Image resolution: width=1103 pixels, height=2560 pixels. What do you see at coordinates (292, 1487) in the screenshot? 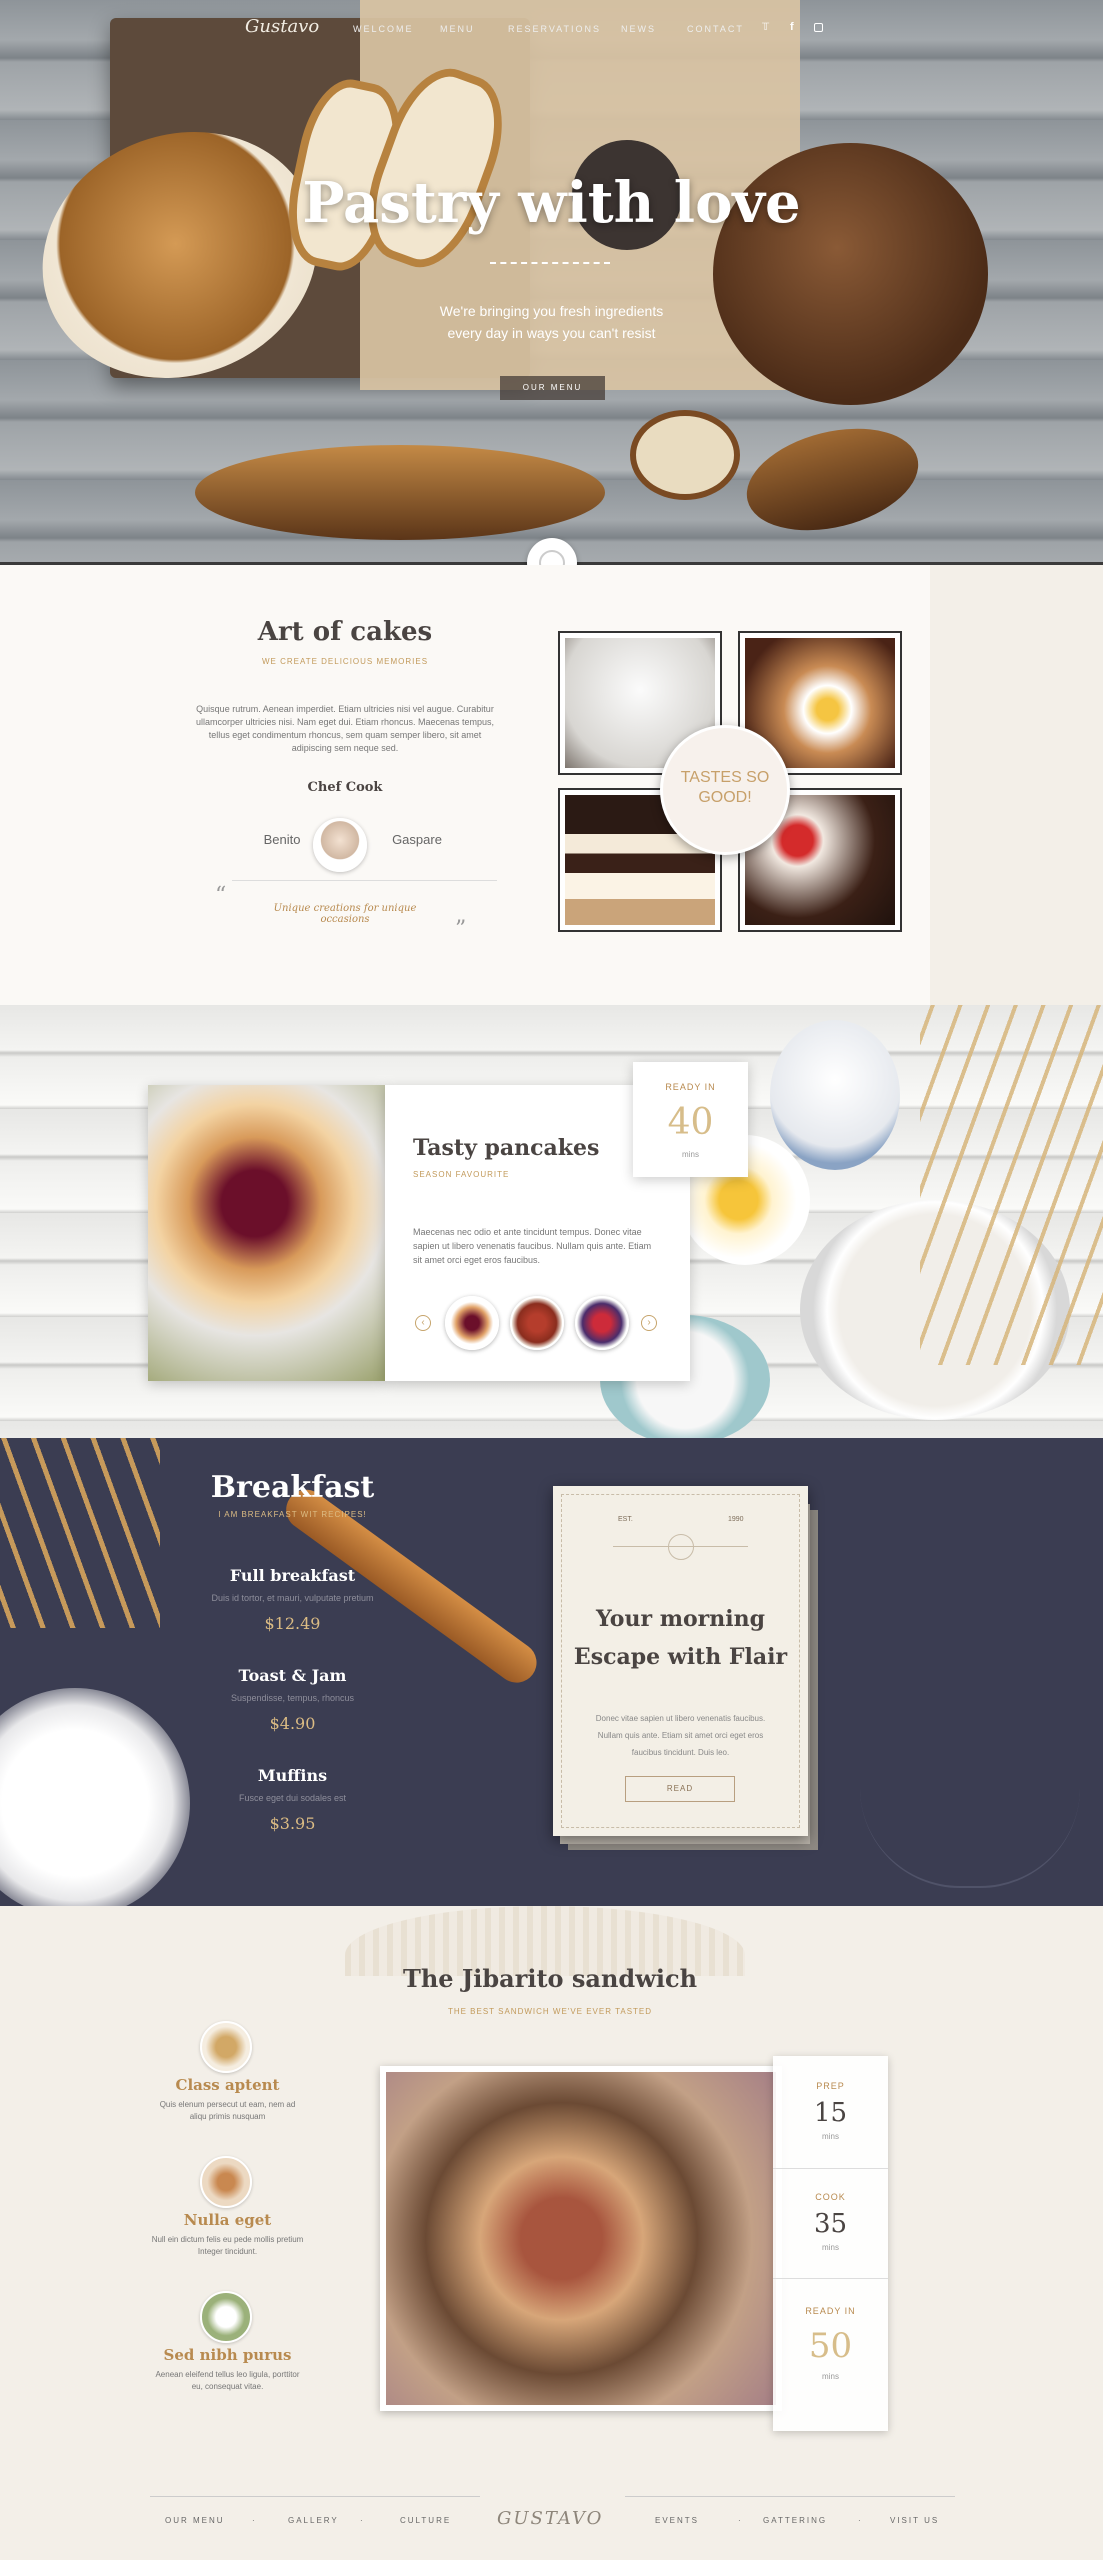
I see `breakfast-title: Breakfast` at bounding box center [292, 1487].